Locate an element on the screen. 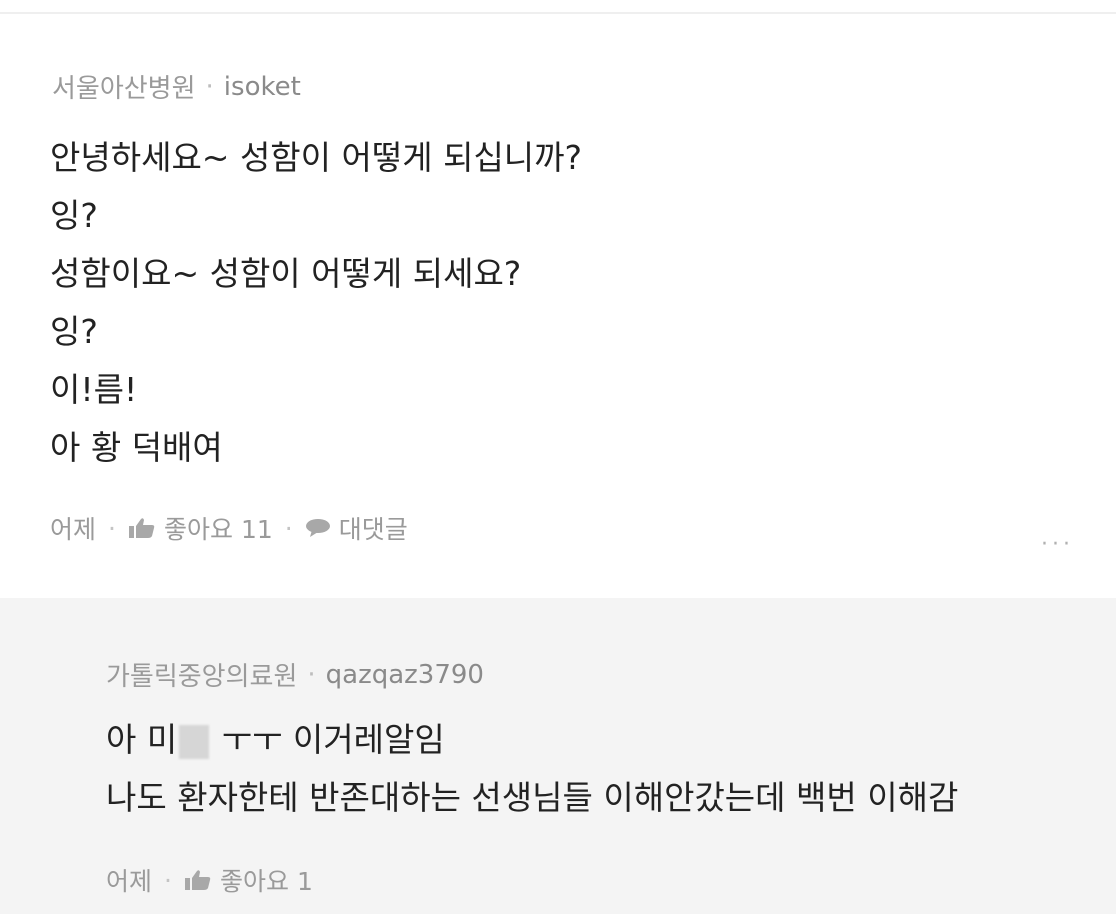  top-divider is located at coordinates (558, 7).